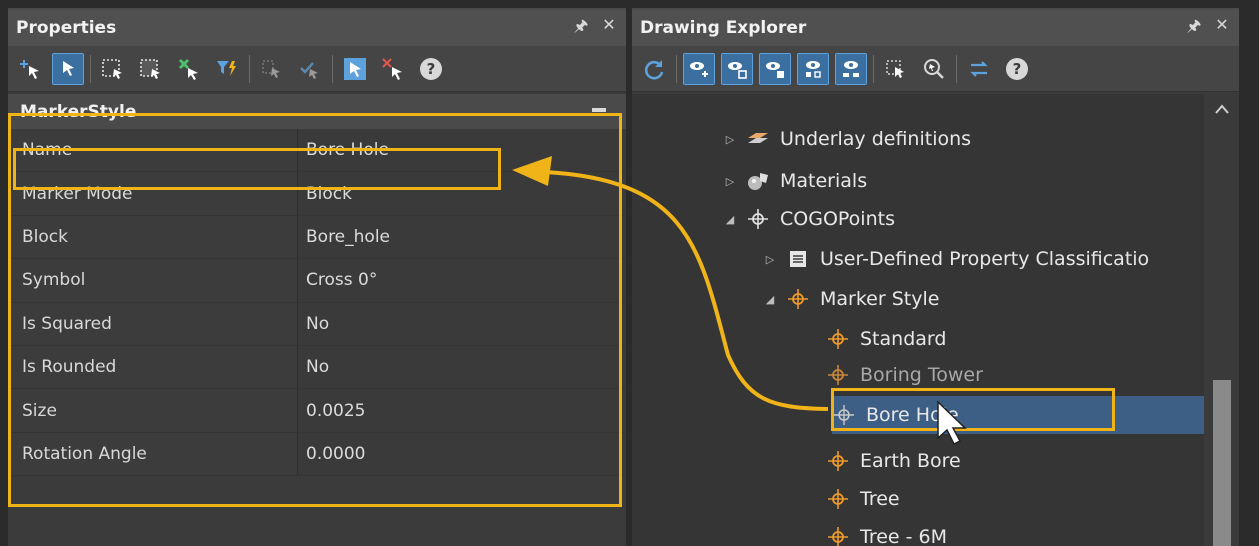 This screenshot has height=546, width=1259. I want to click on tree-item-label: COGOPoints, so click(837, 219).